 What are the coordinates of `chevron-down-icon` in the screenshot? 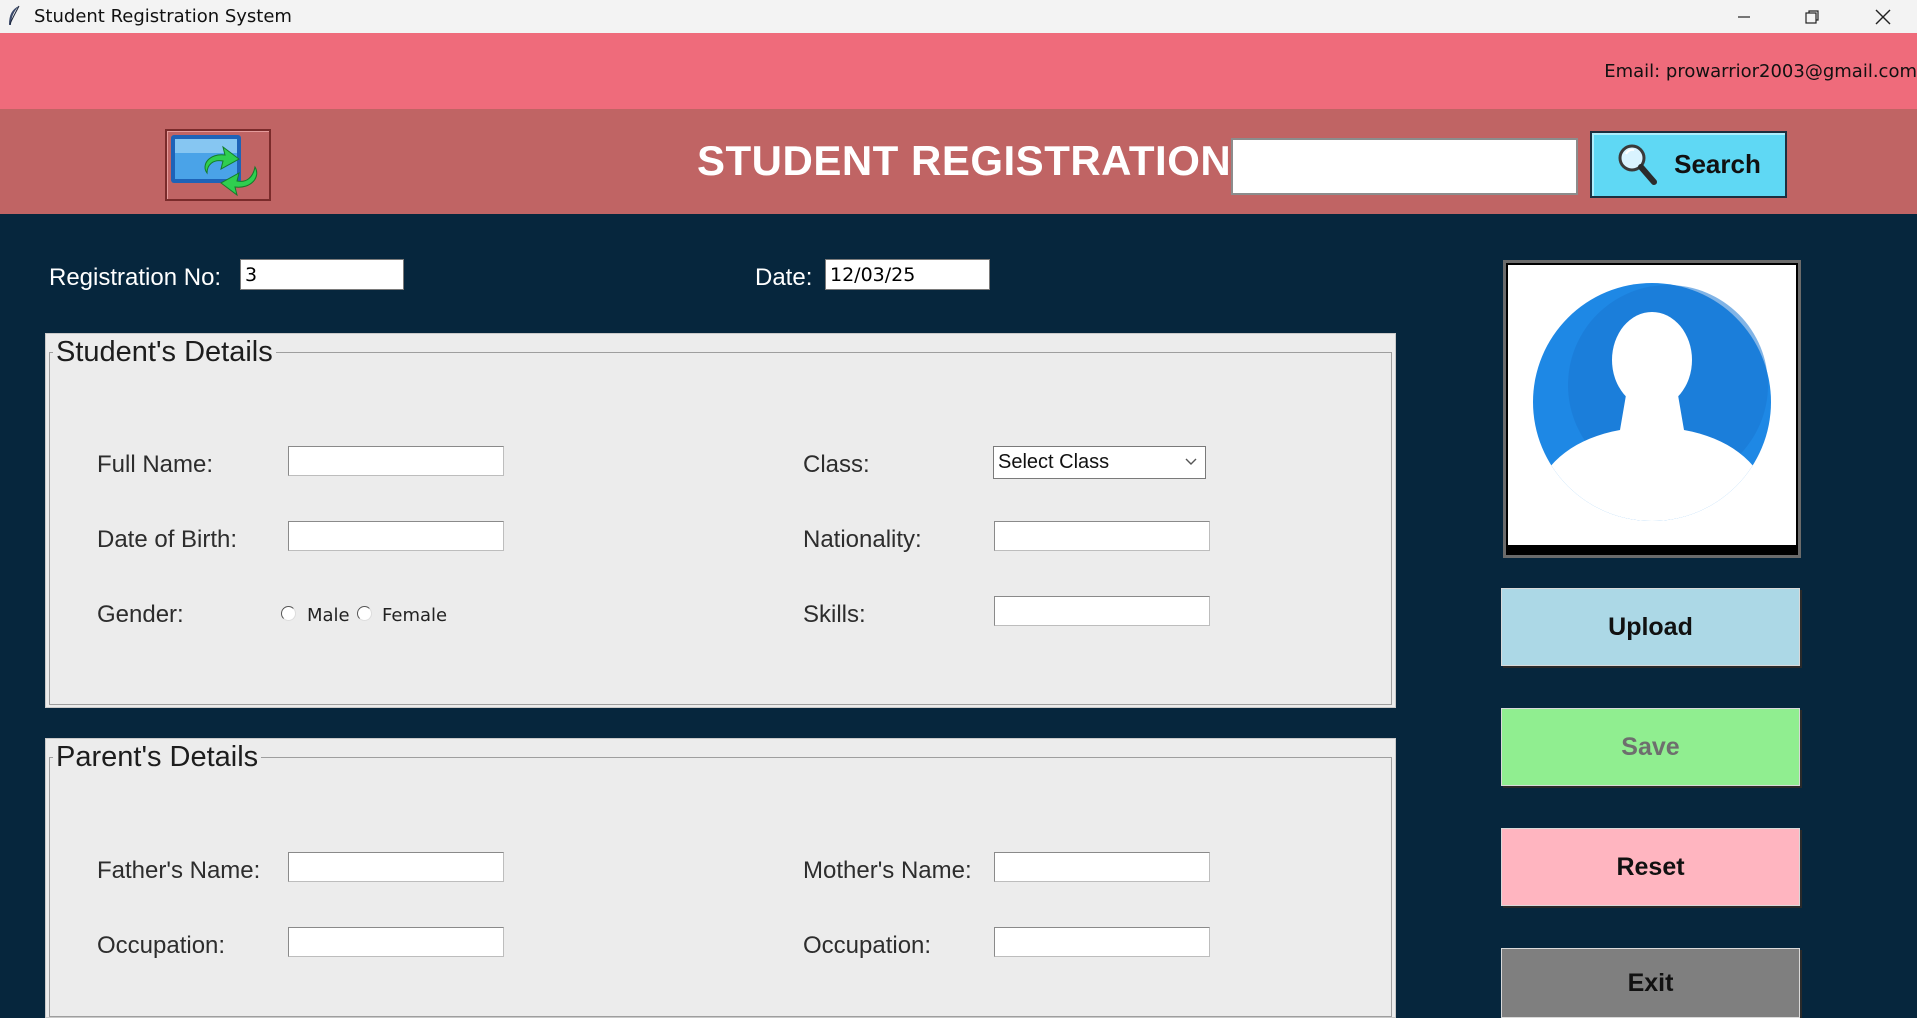 It's located at (1191, 461).